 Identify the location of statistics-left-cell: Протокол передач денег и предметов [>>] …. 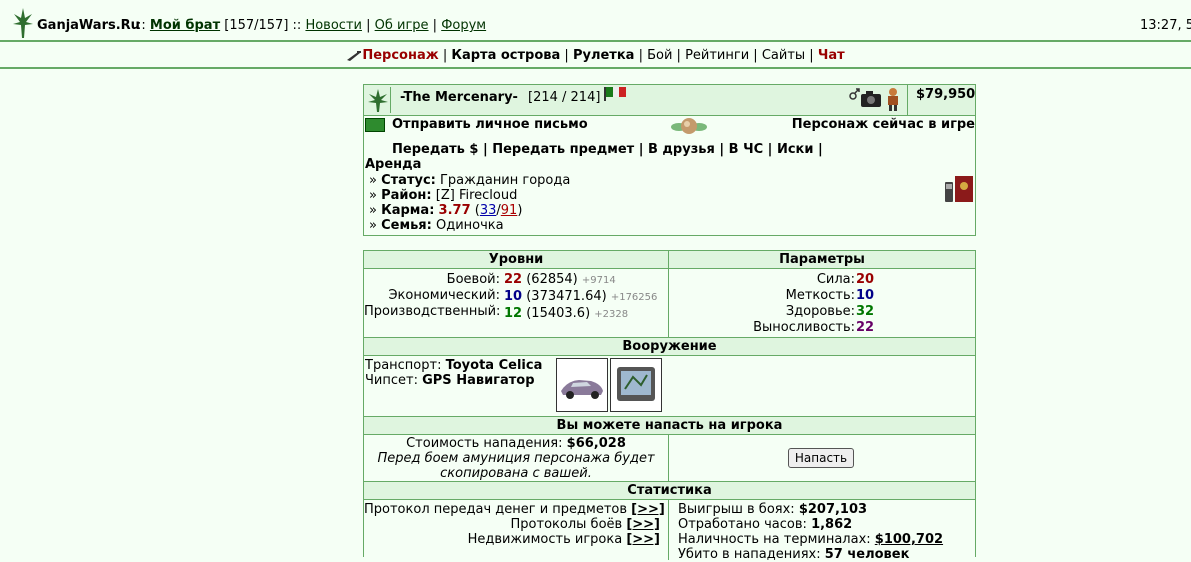
(516, 530).